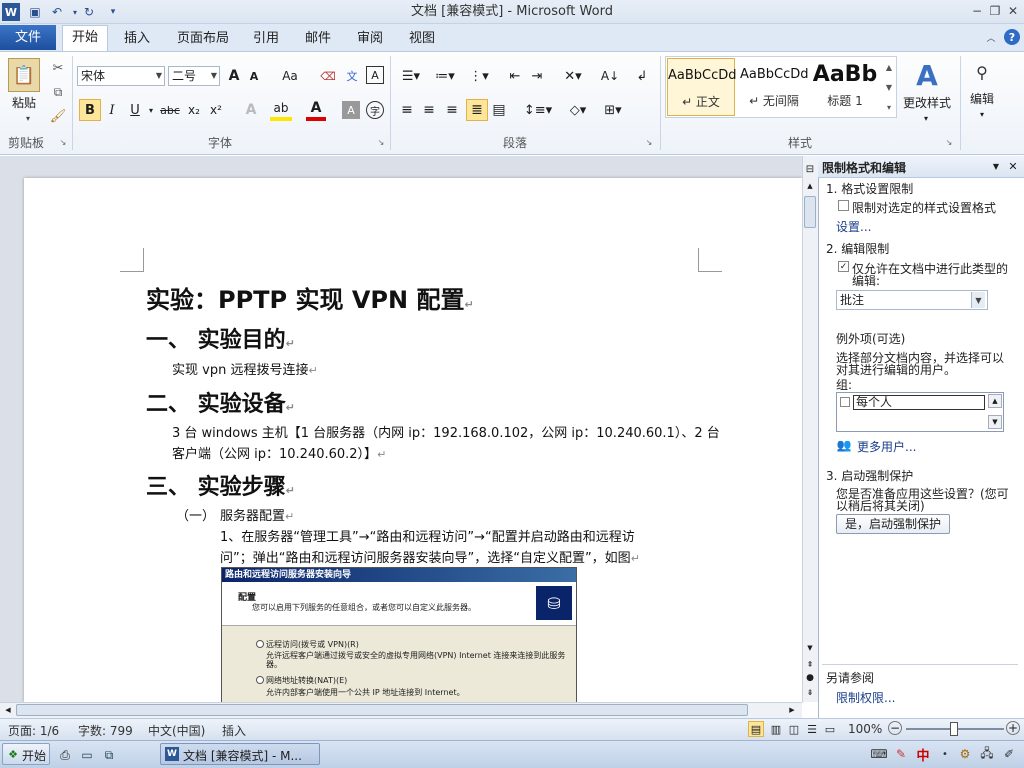  I want to click on scroll-right-icon: ▶, so click(792, 710).